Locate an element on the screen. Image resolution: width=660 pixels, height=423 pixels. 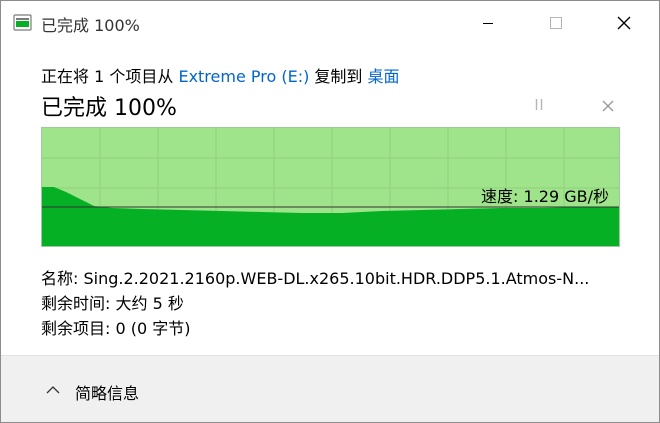
close-icon is located at coordinates (624, 23).